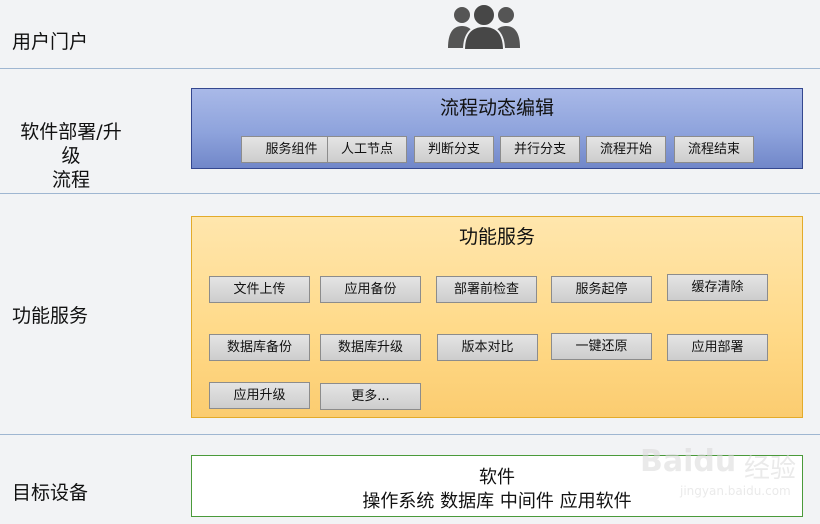  I want to click on function-item-7: 数据库升级, so click(370, 347).